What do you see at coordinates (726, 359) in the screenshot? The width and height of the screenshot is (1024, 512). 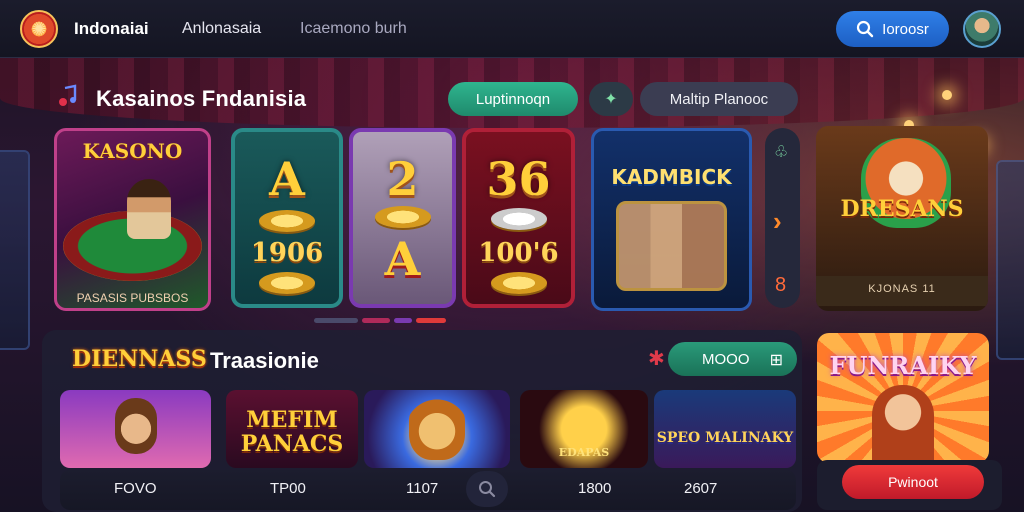 I see `view-toggle-label: MOOO` at bounding box center [726, 359].